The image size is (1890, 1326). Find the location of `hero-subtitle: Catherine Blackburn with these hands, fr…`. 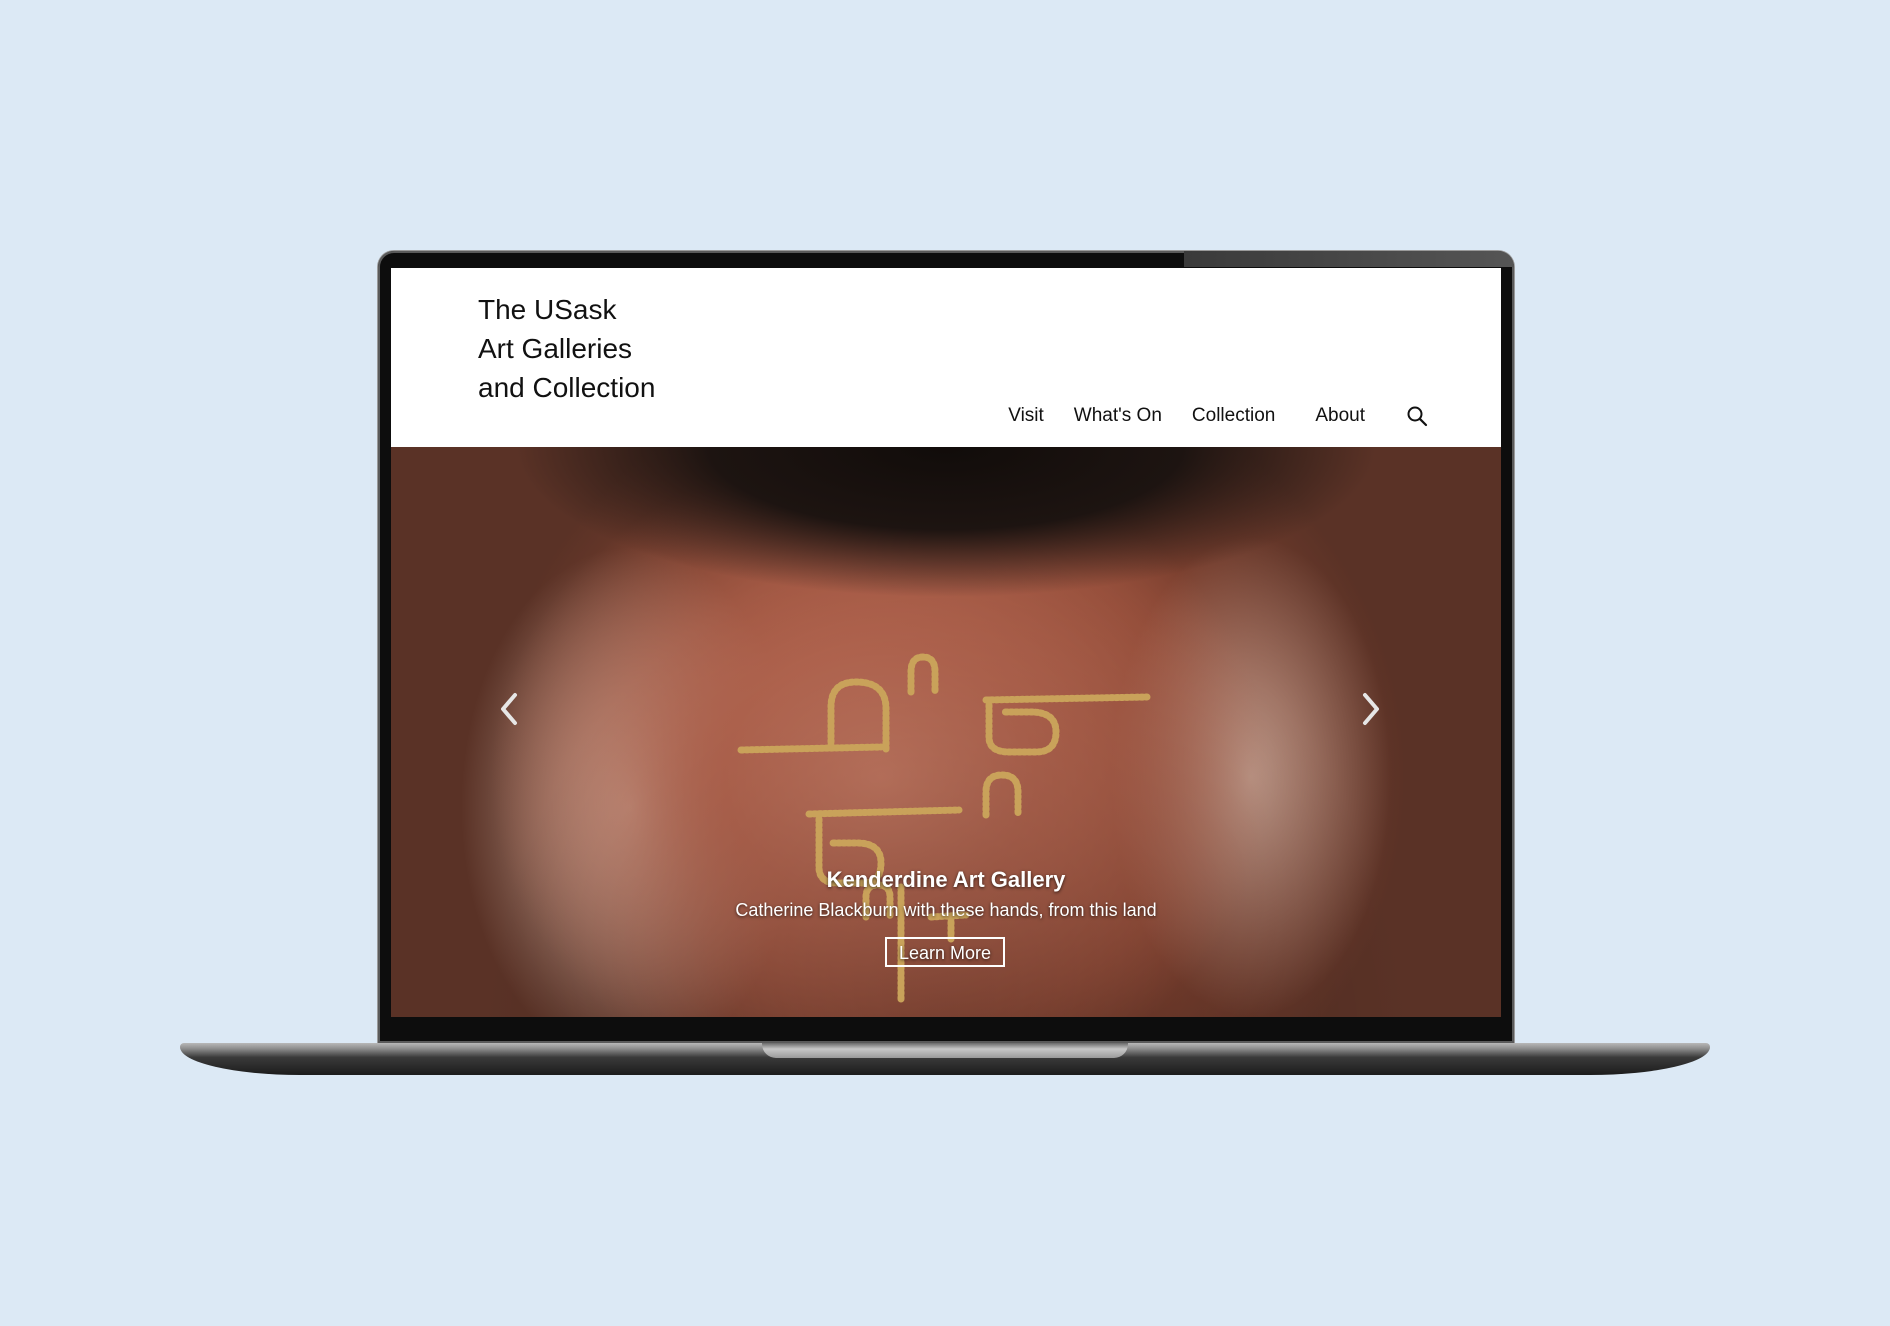

hero-subtitle: Catherine Blackburn with these hands, fr… is located at coordinates (946, 910).